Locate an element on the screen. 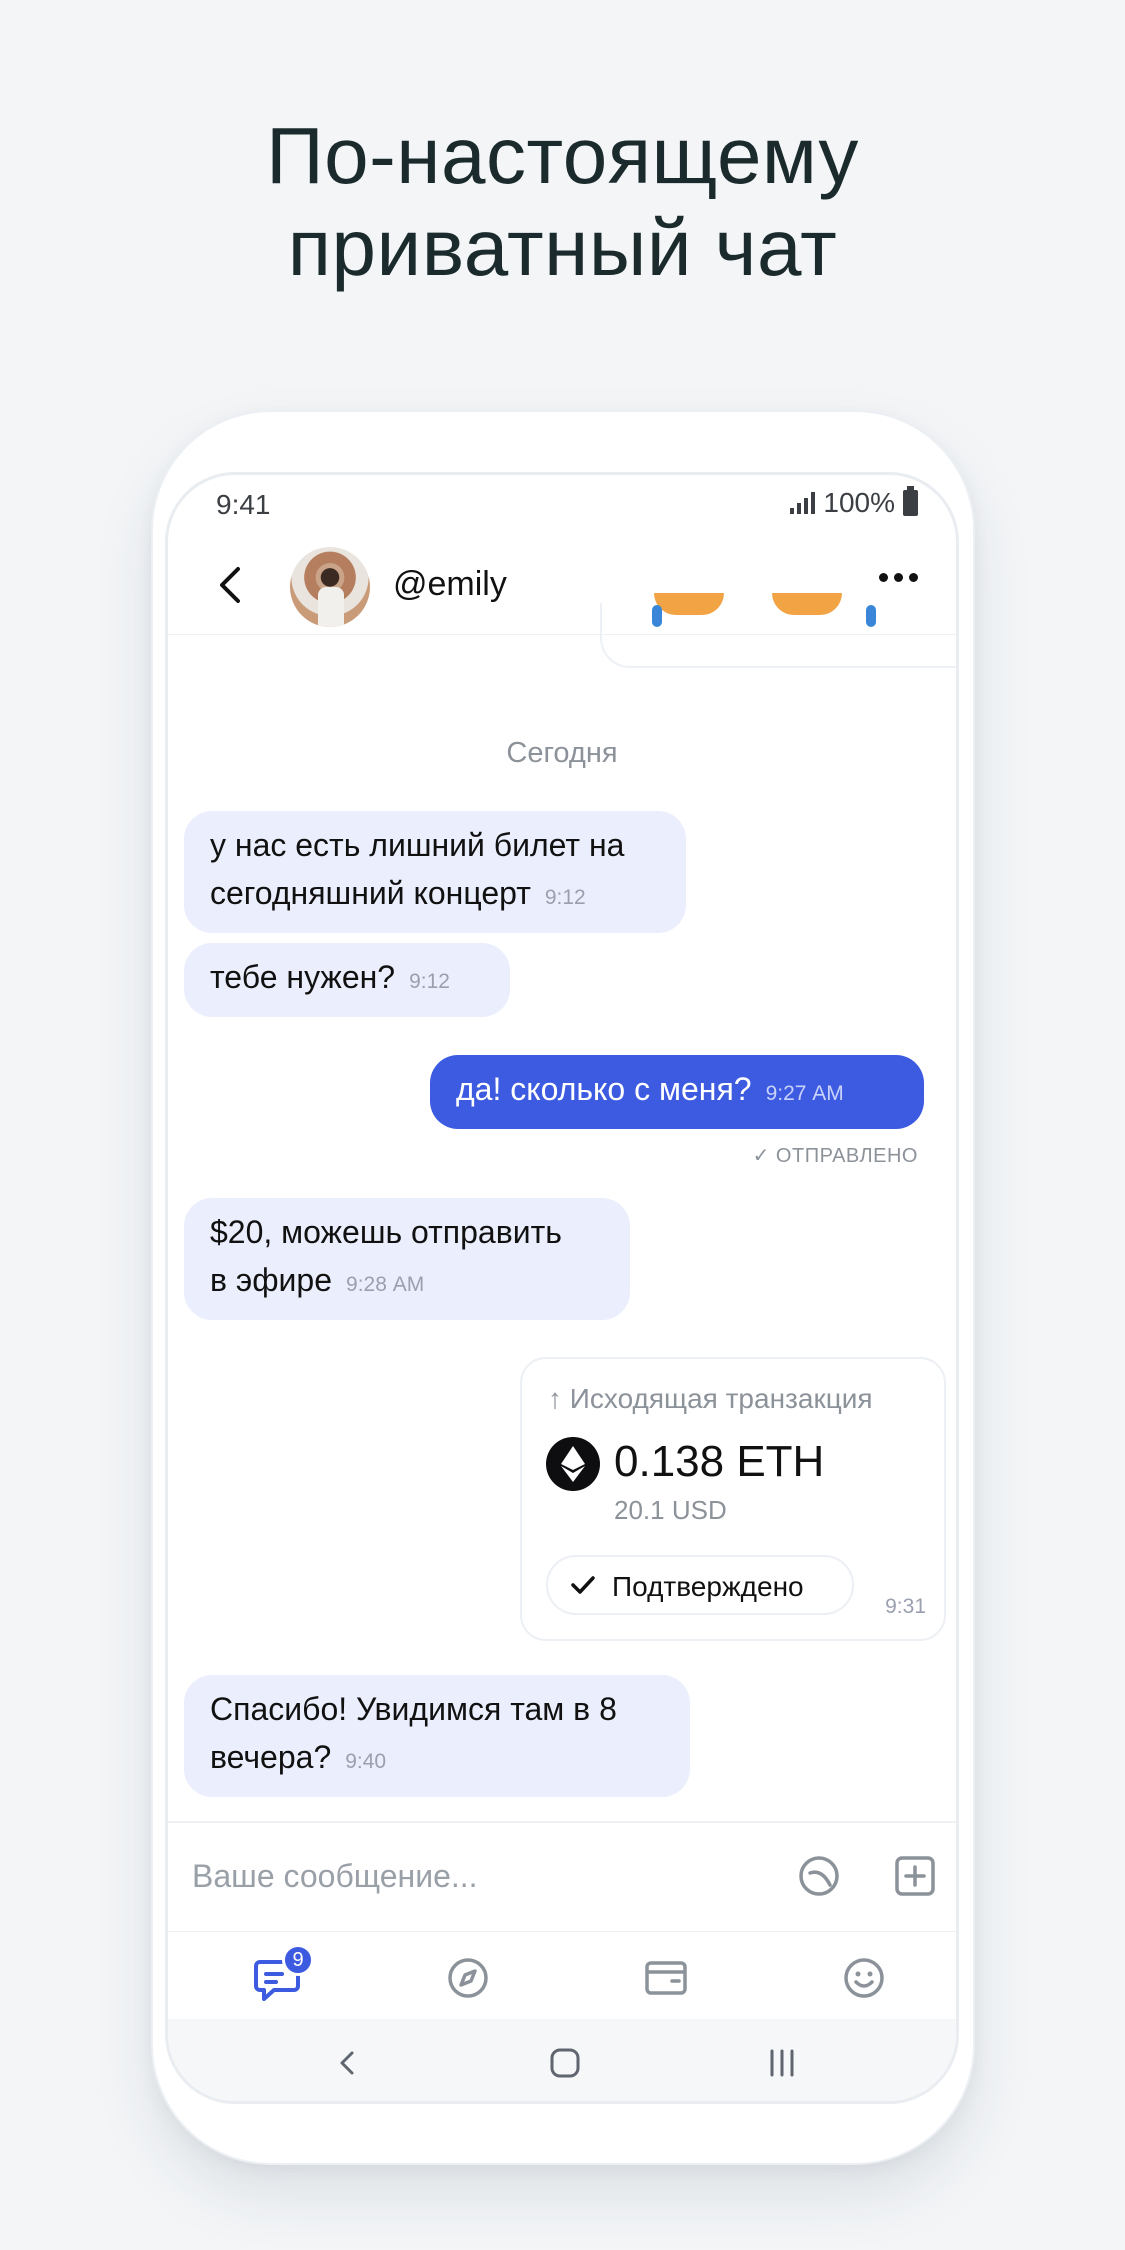 Image resolution: width=1125 pixels, height=2250 pixels. tab-profile is located at coordinates (864, 1978).